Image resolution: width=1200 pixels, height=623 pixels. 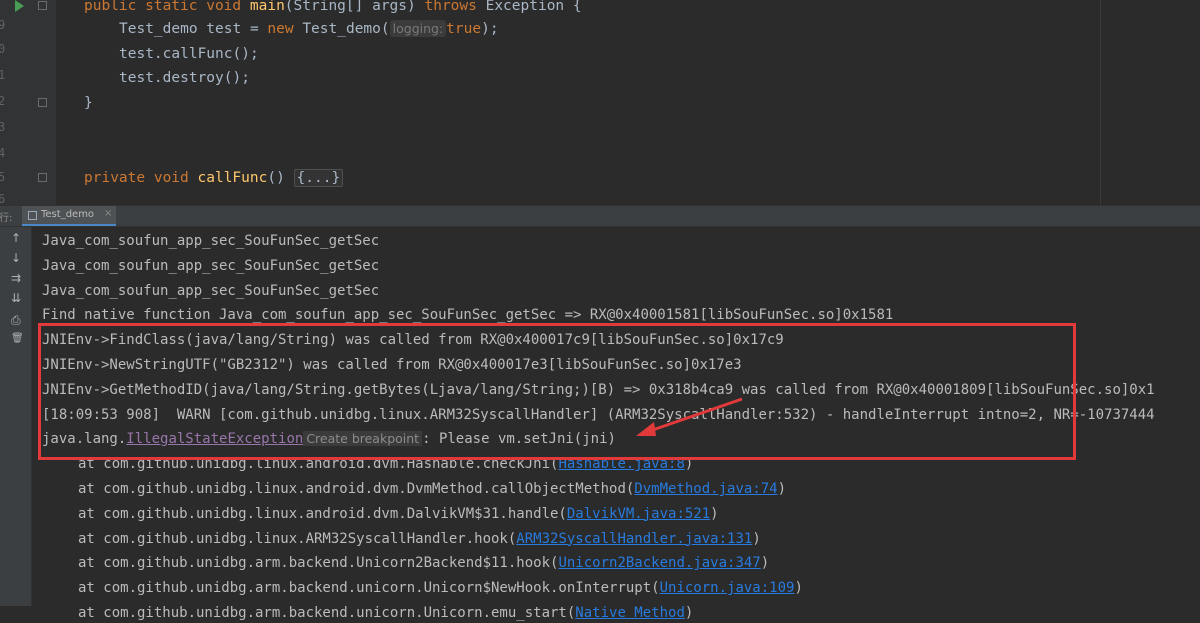 What do you see at coordinates (232, 178) in the screenshot?
I see `code-token: callFunc` at bounding box center [232, 178].